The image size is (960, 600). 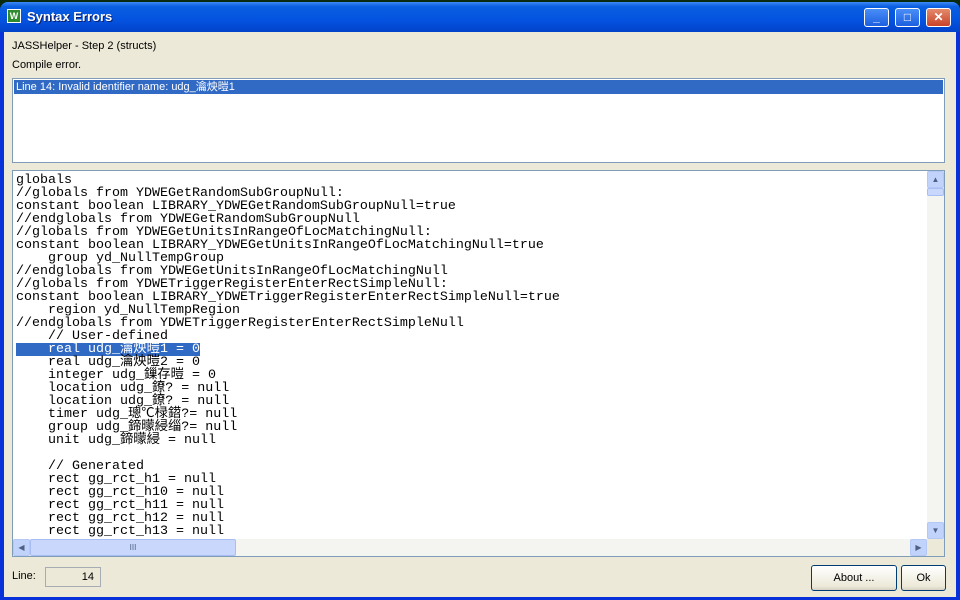 I want to click on status-label: Compile error., so click(x=47, y=65).